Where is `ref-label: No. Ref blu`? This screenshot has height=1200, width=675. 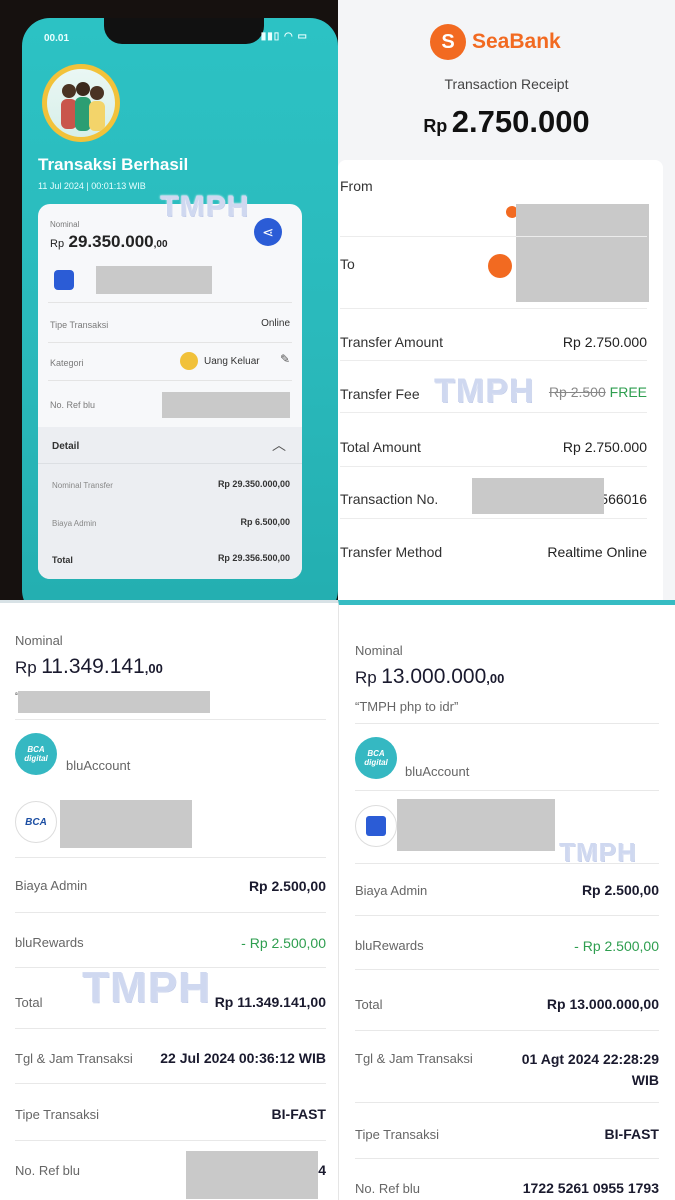
ref-label: No. Ref blu is located at coordinates (48, 1170).